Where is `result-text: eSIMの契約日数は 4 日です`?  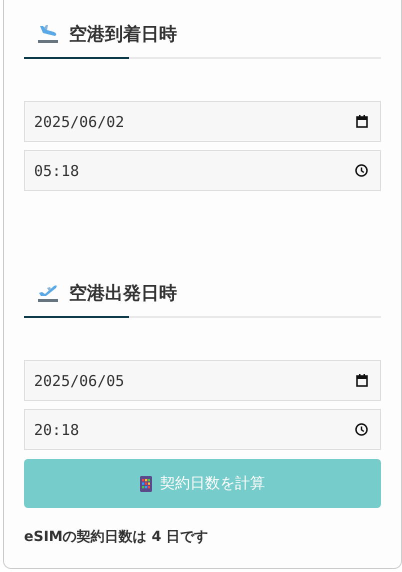
result-text: eSIMの契約日数は 4 日です is located at coordinates (117, 537).